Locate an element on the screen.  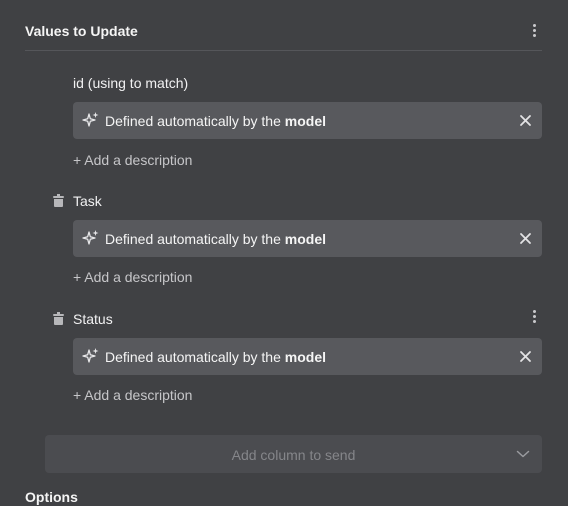
values-to-update-header: Values to Update is located at coordinates (283, 36).